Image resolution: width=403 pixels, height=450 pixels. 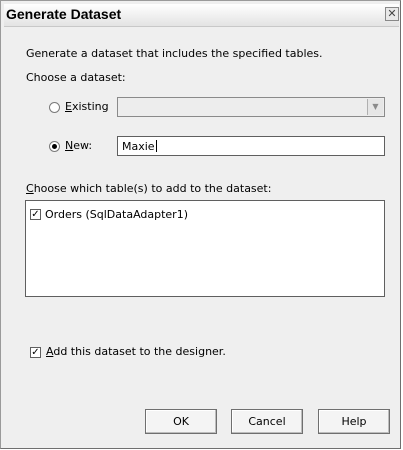 I want to click on new-dataset-name-input: Maxie, so click(x=251, y=146).